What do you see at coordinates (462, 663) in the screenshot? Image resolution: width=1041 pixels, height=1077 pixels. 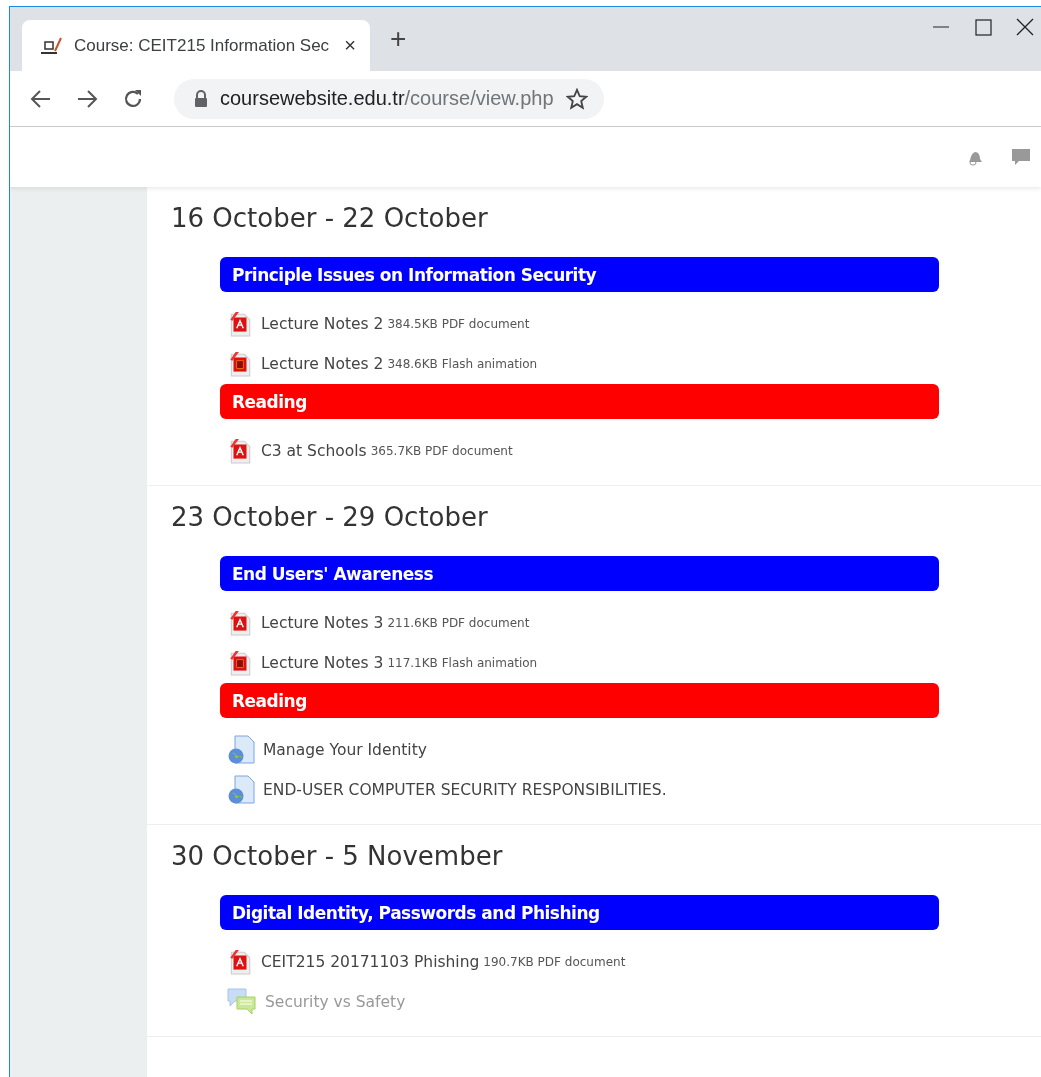 I see `file-info: 117.1KB Flash animation` at bounding box center [462, 663].